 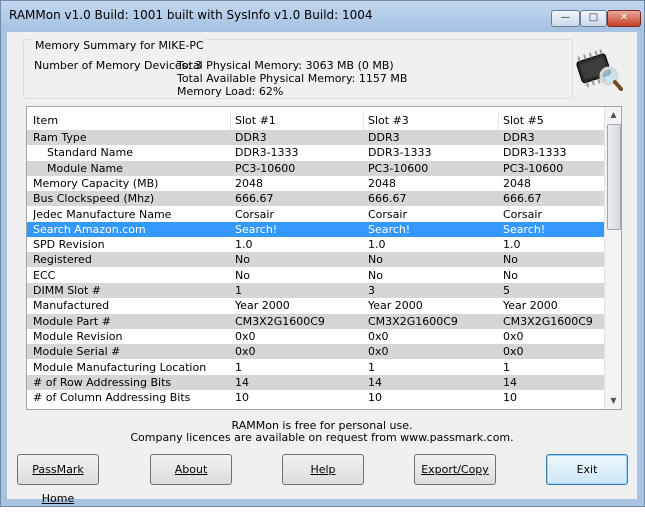 What do you see at coordinates (315, 336) in the screenshot?
I see `table-row: Module Revision 0x0 0x0 0x0` at bounding box center [315, 336].